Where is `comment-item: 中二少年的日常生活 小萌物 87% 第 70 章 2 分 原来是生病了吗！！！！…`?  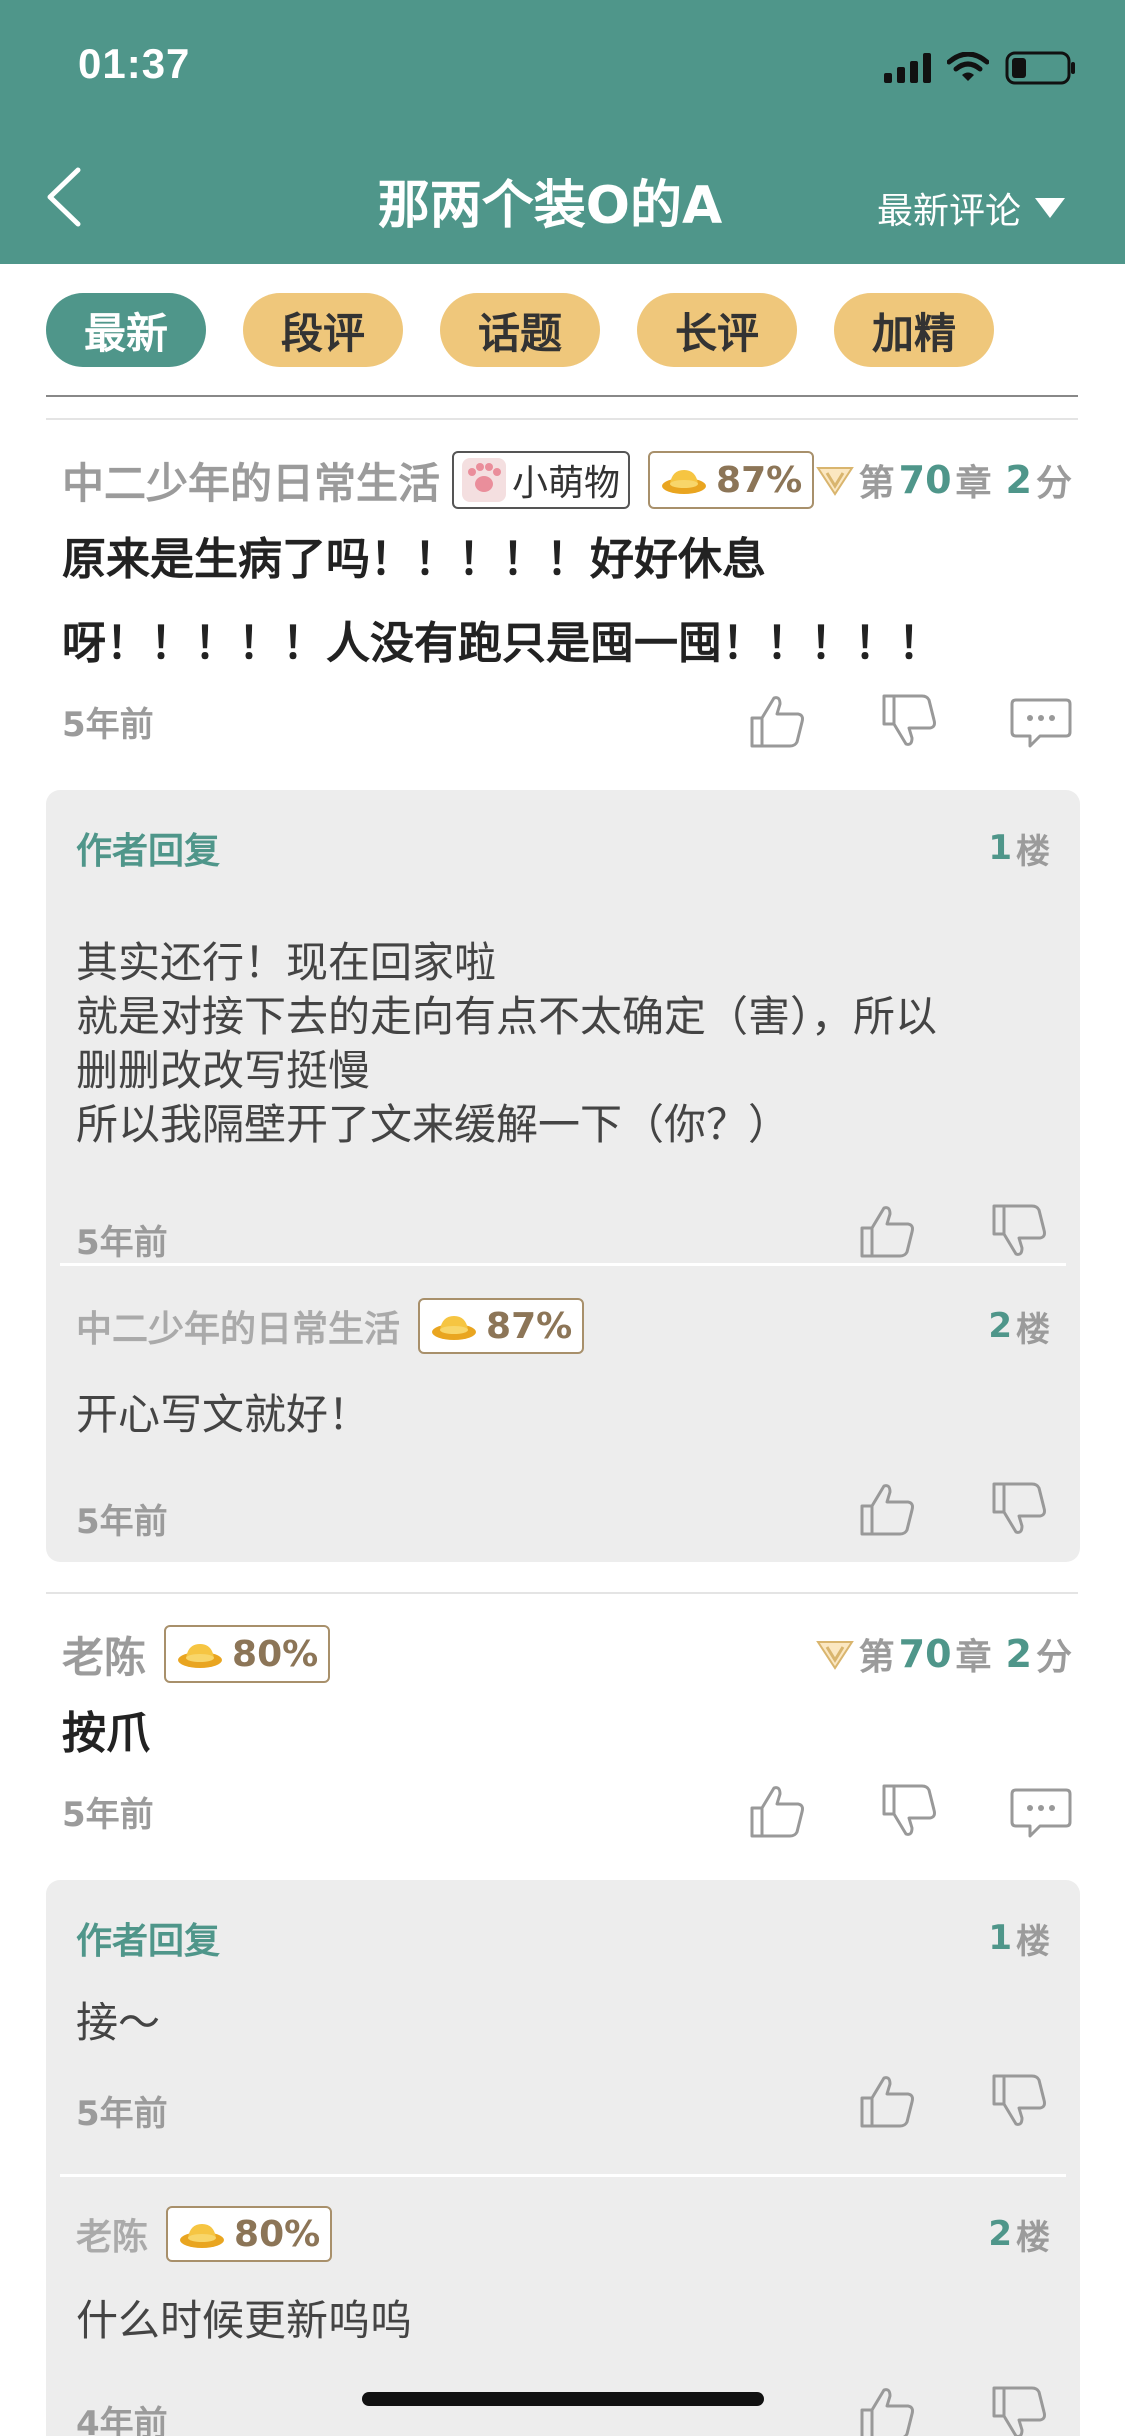
comment-item: 中二少年的日常生活 小萌物 87% 第 70 章 2 分 原来是生病了吗！！！！… is located at coordinates (567, 605).